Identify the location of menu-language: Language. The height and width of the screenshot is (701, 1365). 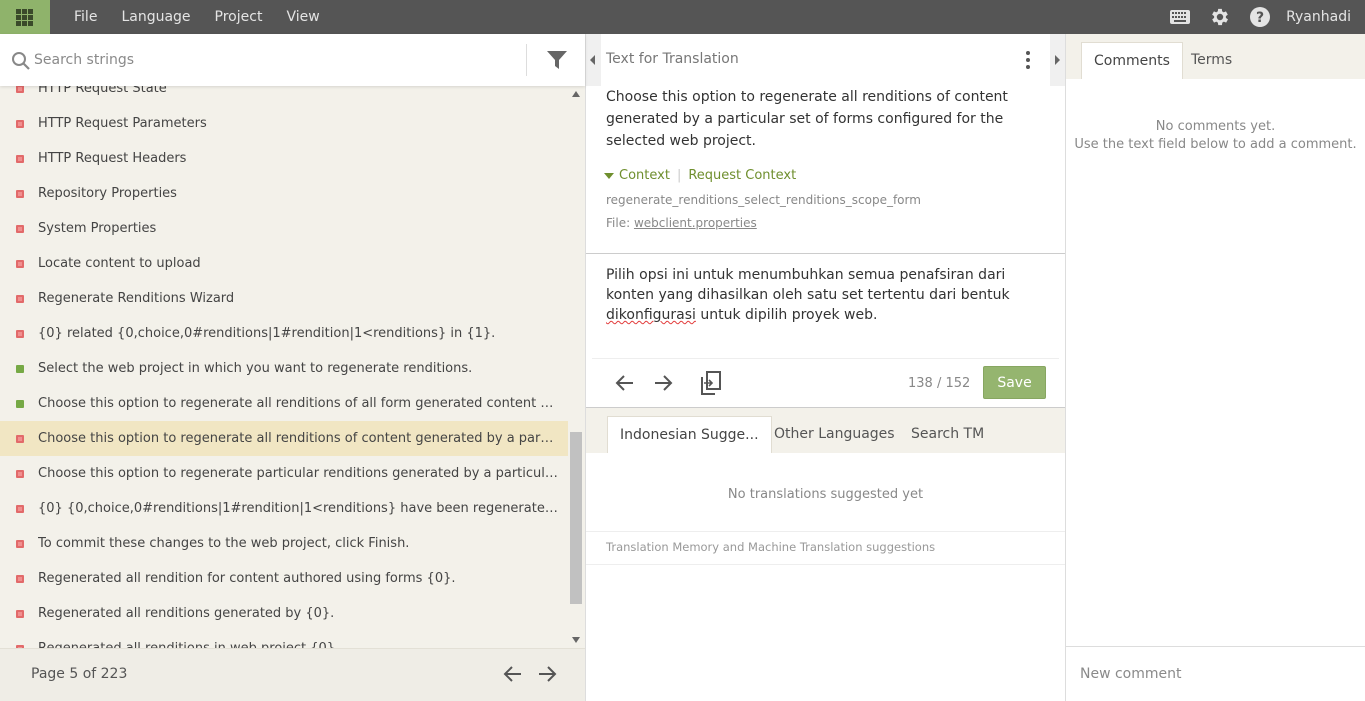
(155, 17).